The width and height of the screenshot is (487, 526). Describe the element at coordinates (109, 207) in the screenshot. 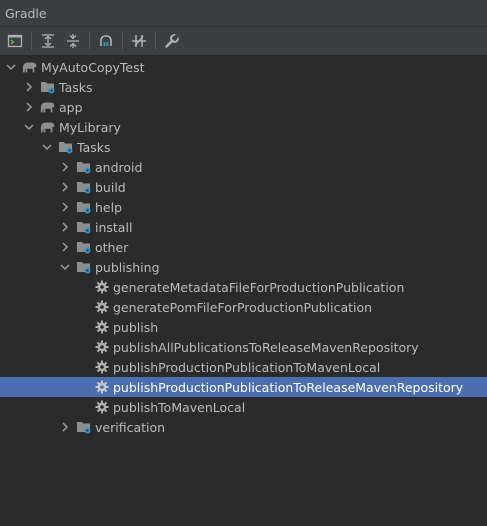

I see `tree-node-label: help` at that location.